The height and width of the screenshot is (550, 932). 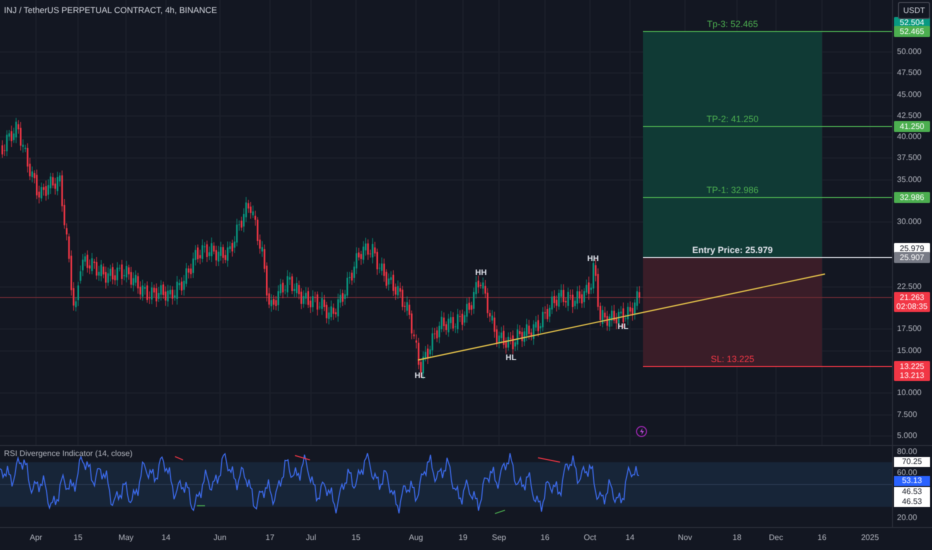 I want to click on price-tick: 37.500, so click(x=909, y=158).